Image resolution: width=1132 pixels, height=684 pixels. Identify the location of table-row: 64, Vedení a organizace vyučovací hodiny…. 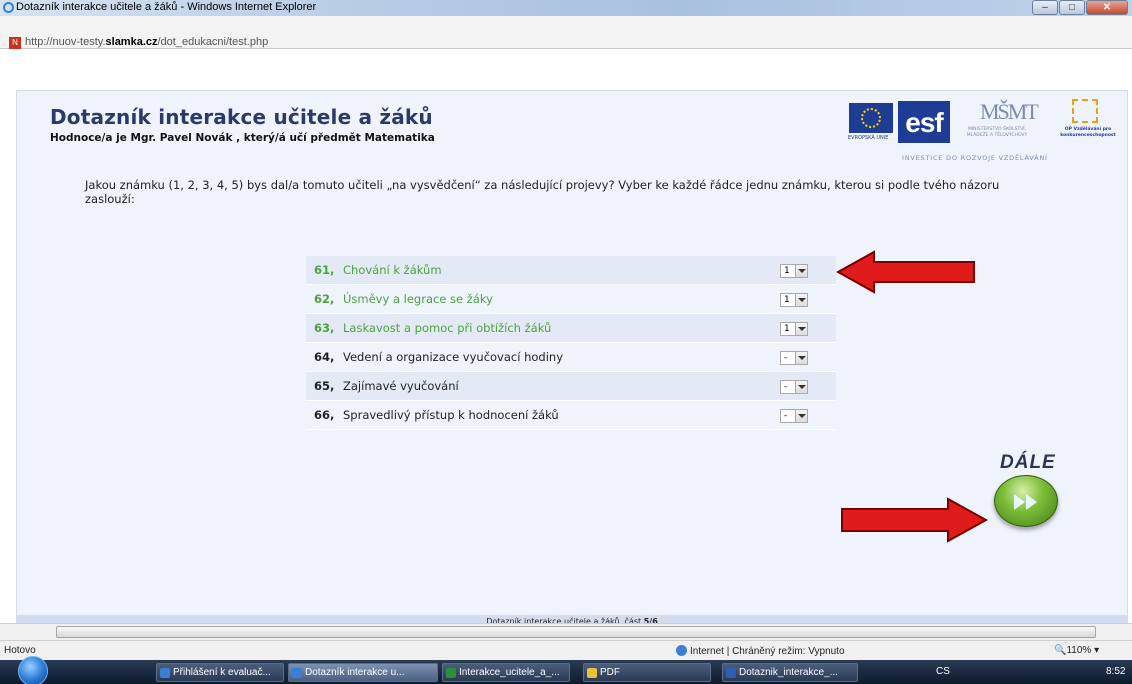
(571, 357).